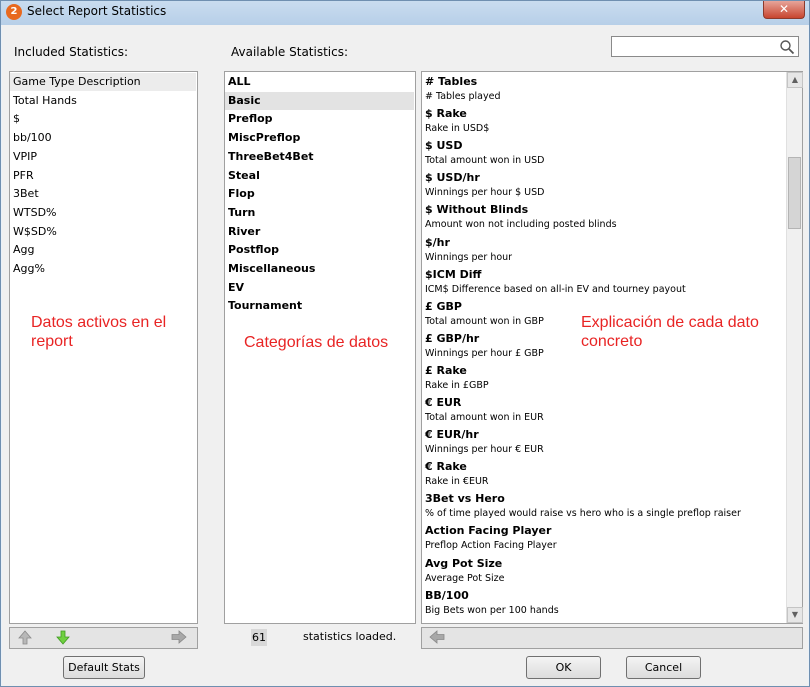 The width and height of the screenshot is (810, 687). Describe the element at coordinates (103, 138) in the screenshot. I see `included-stat-item: bb/100` at that location.